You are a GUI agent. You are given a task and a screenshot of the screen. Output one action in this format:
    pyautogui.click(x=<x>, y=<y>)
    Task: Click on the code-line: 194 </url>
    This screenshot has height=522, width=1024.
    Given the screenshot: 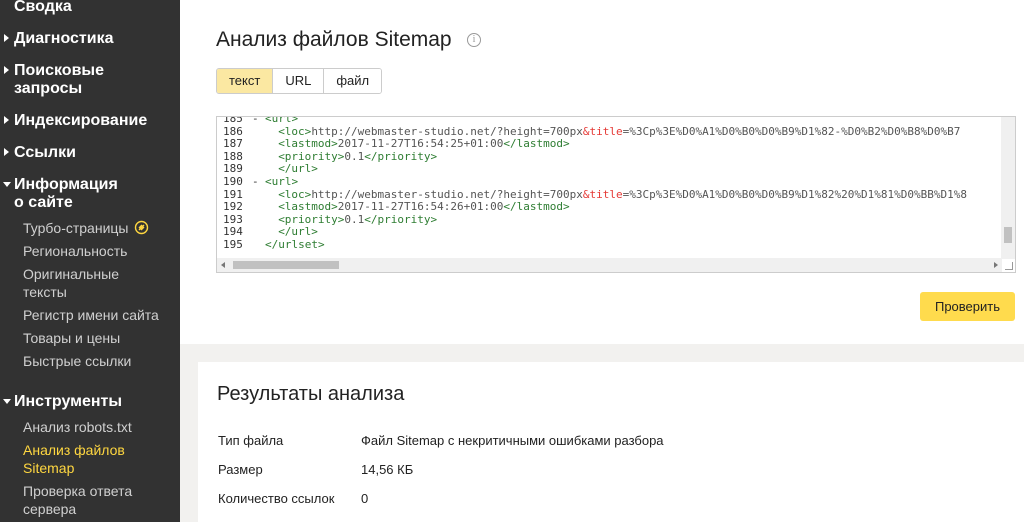 What is the action you would take?
    pyautogui.click(x=604, y=232)
    